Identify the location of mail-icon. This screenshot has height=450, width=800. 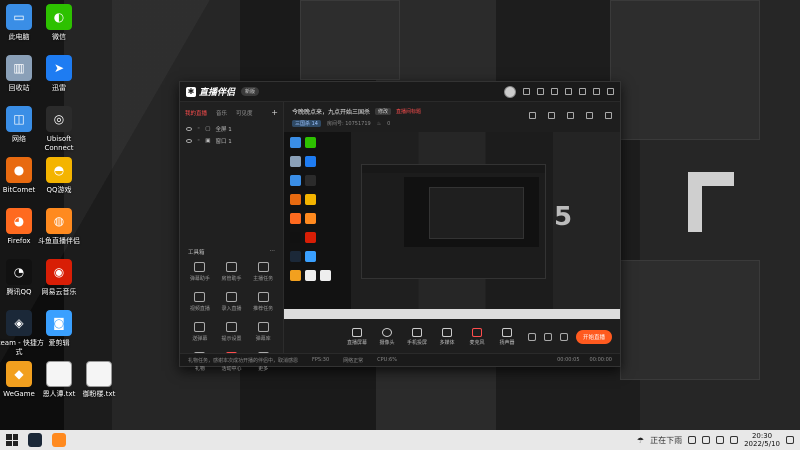
(526, 91).